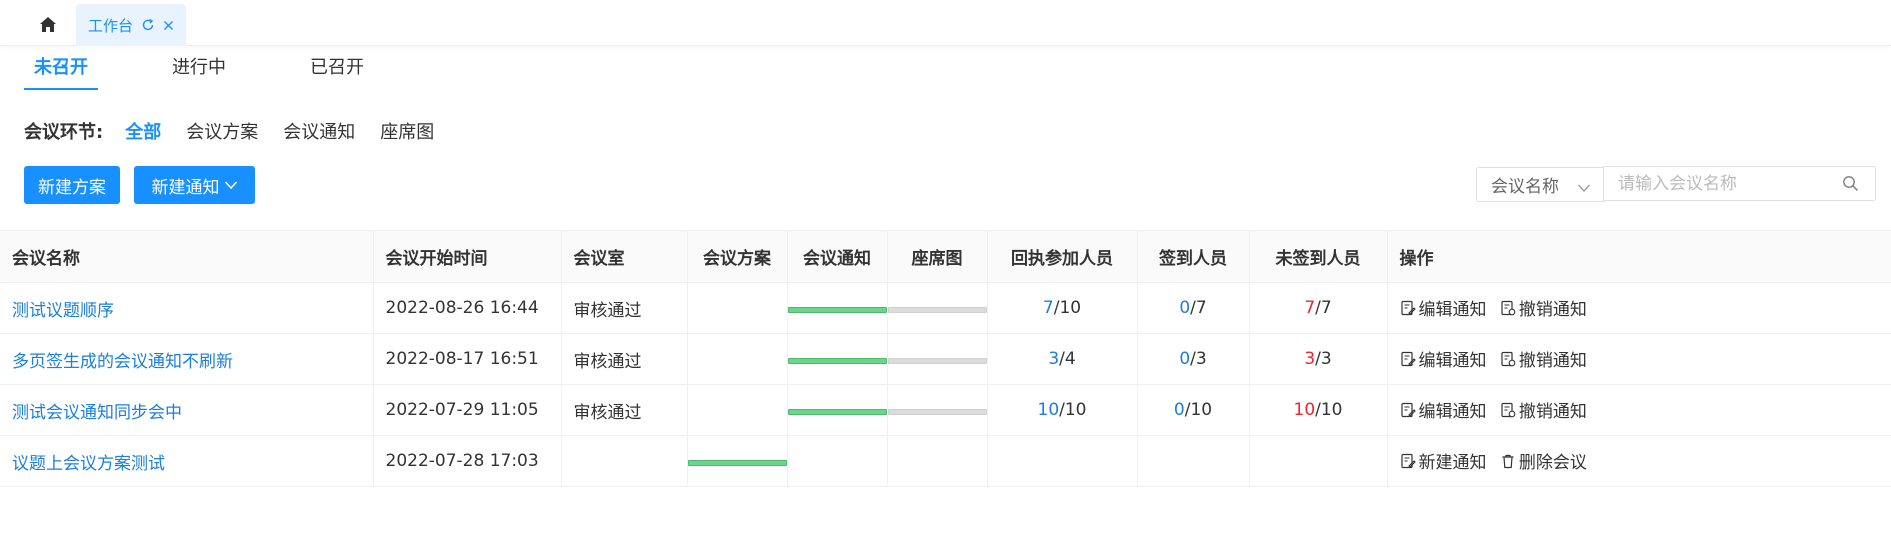 This screenshot has height=544, width=1891. I want to click on tab-workbench: 工作台, so click(131, 25).